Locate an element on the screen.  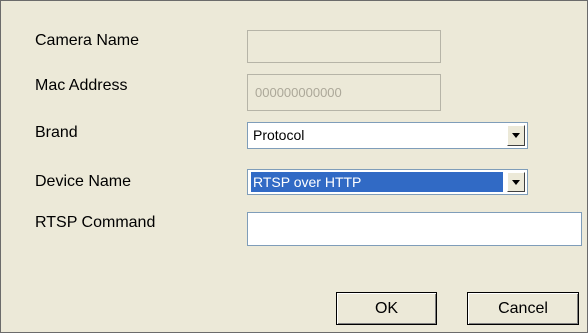
camera-name-label: Camera Name is located at coordinates (87, 40).